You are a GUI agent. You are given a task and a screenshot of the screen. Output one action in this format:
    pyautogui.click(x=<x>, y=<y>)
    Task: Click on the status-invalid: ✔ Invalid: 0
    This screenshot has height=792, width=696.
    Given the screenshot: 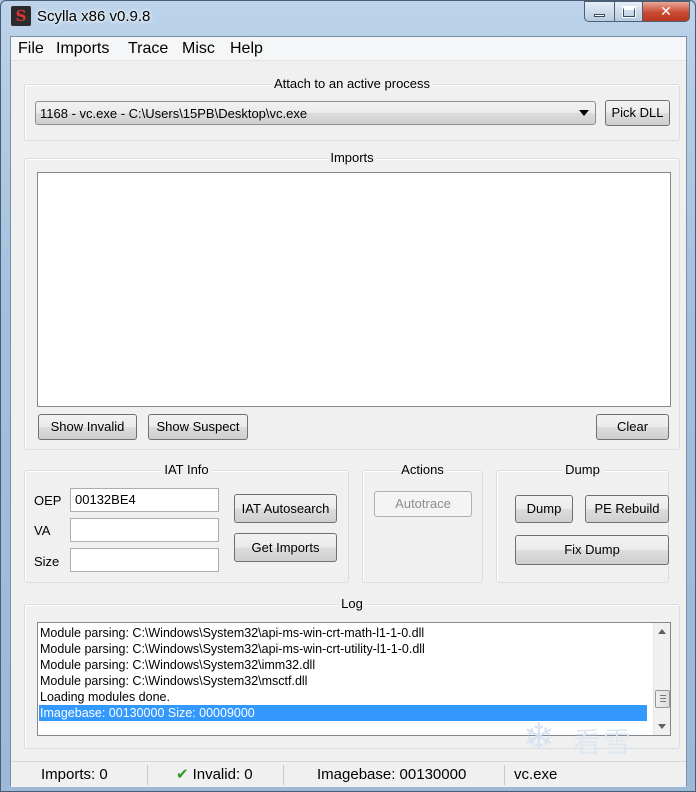 What is the action you would take?
    pyautogui.click(x=214, y=775)
    